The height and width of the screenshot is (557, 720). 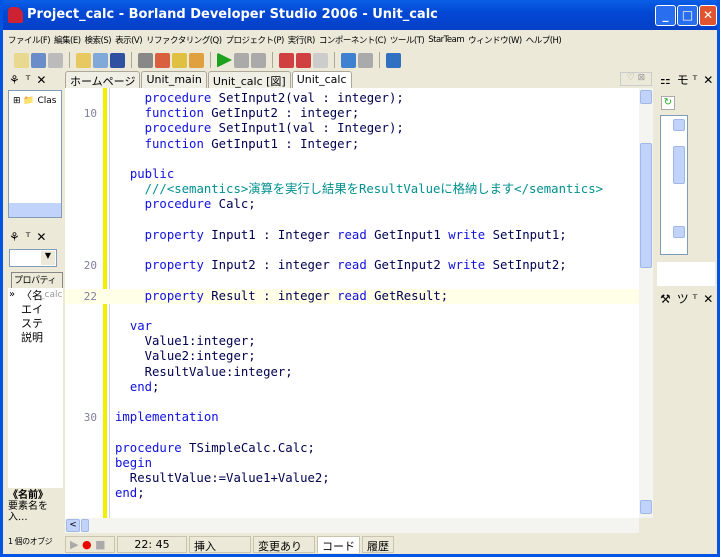 I want to click on run-icon, so click(x=224, y=60).